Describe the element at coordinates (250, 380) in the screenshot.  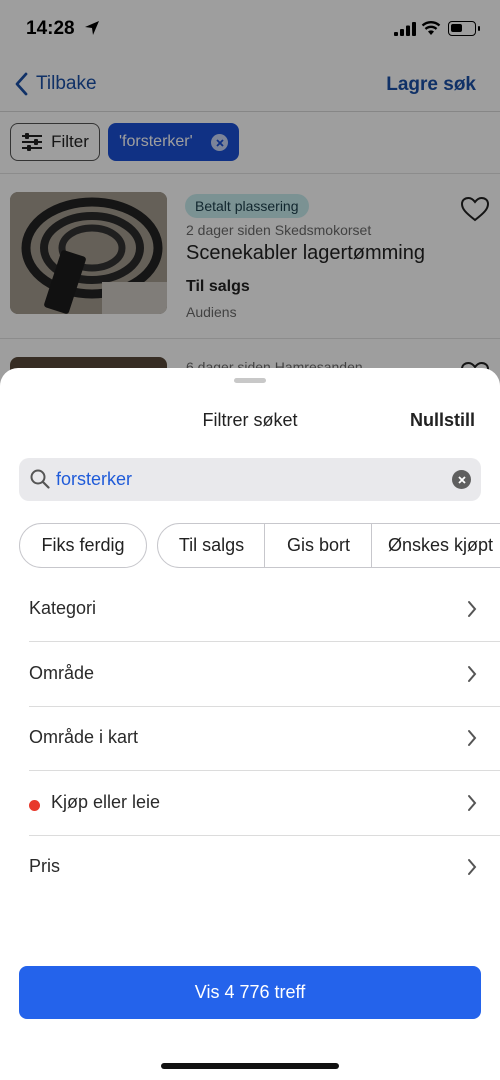
I see `sheet-grabber` at that location.